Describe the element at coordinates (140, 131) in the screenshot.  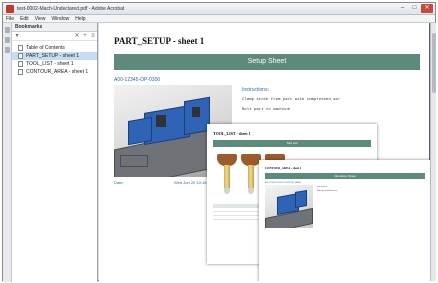
I see `fixture-side` at that location.